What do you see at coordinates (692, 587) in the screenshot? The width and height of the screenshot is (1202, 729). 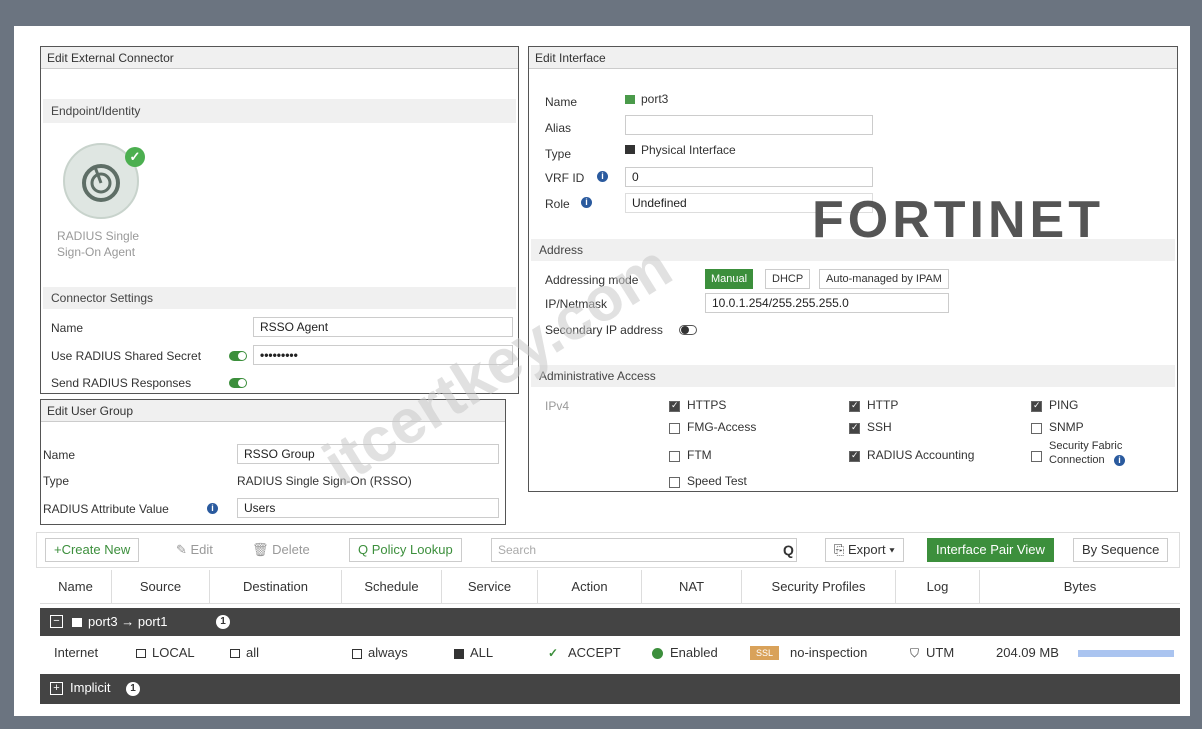 I see `col-nat: NAT` at bounding box center [692, 587].